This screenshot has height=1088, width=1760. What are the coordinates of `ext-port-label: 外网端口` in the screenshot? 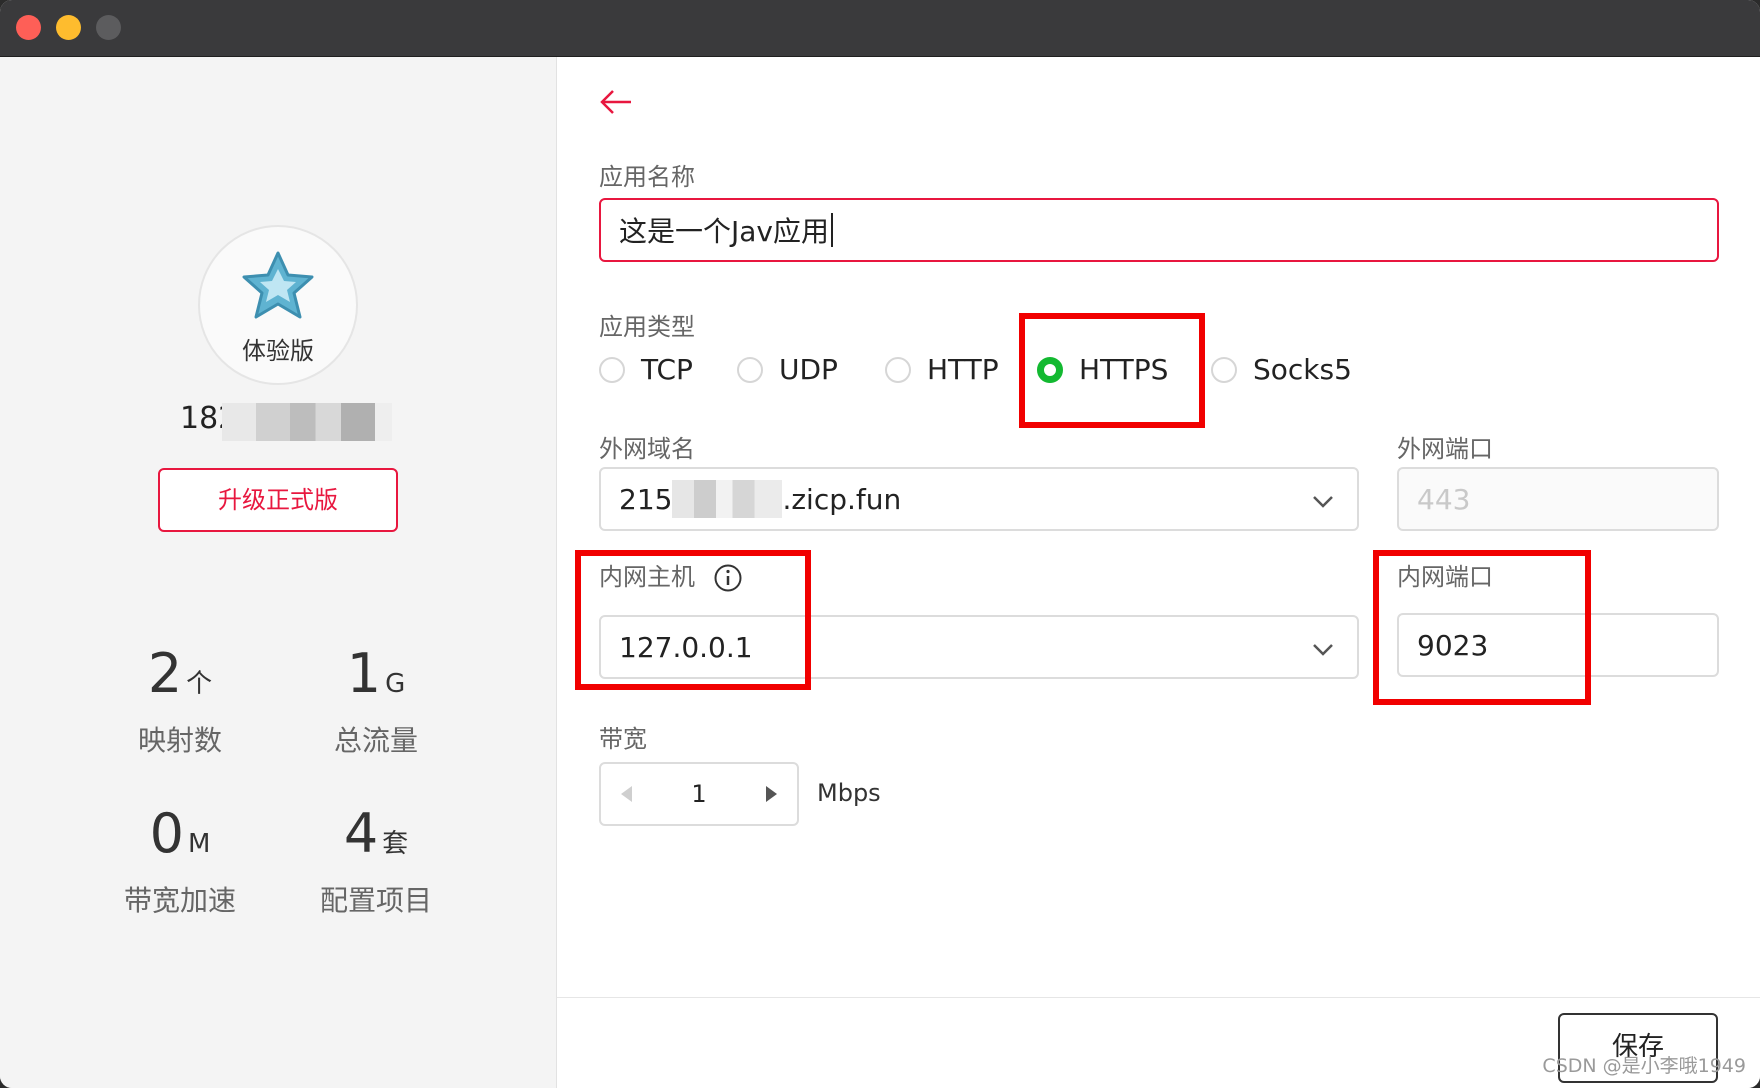 It's located at (1445, 449).